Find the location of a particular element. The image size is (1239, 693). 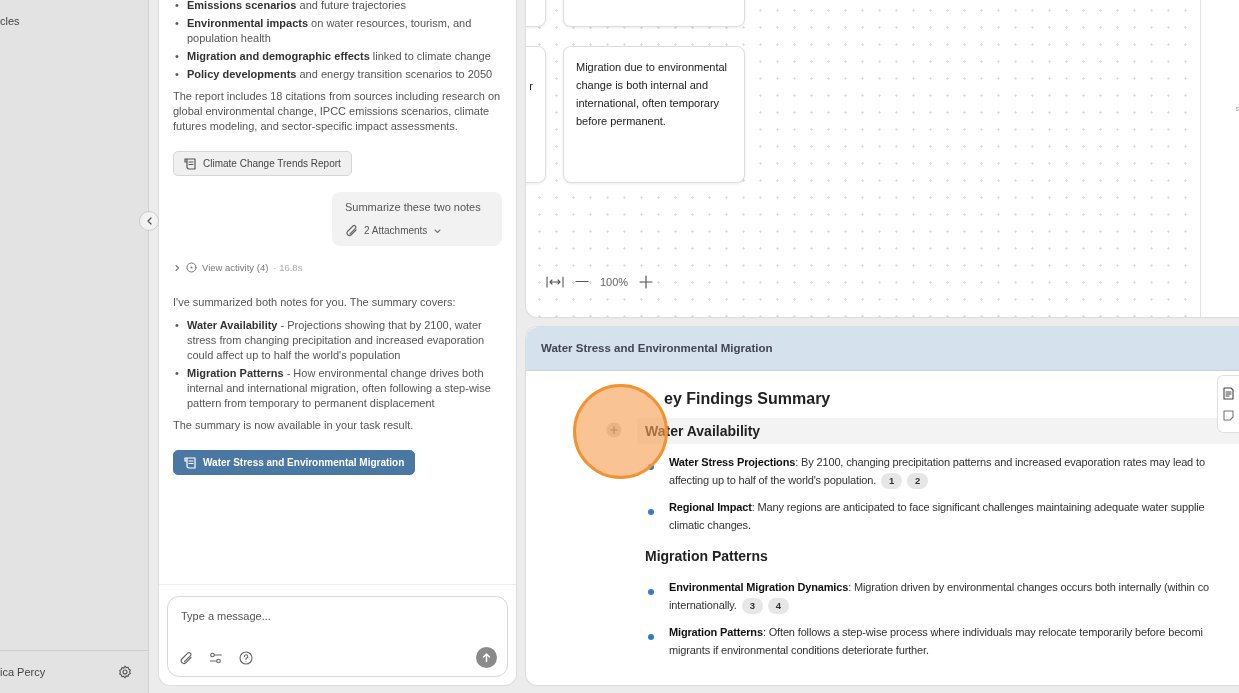

note-text: Migration due to environmental change is both internal and international, often temporary before permanent. is located at coordinates (652, 94).